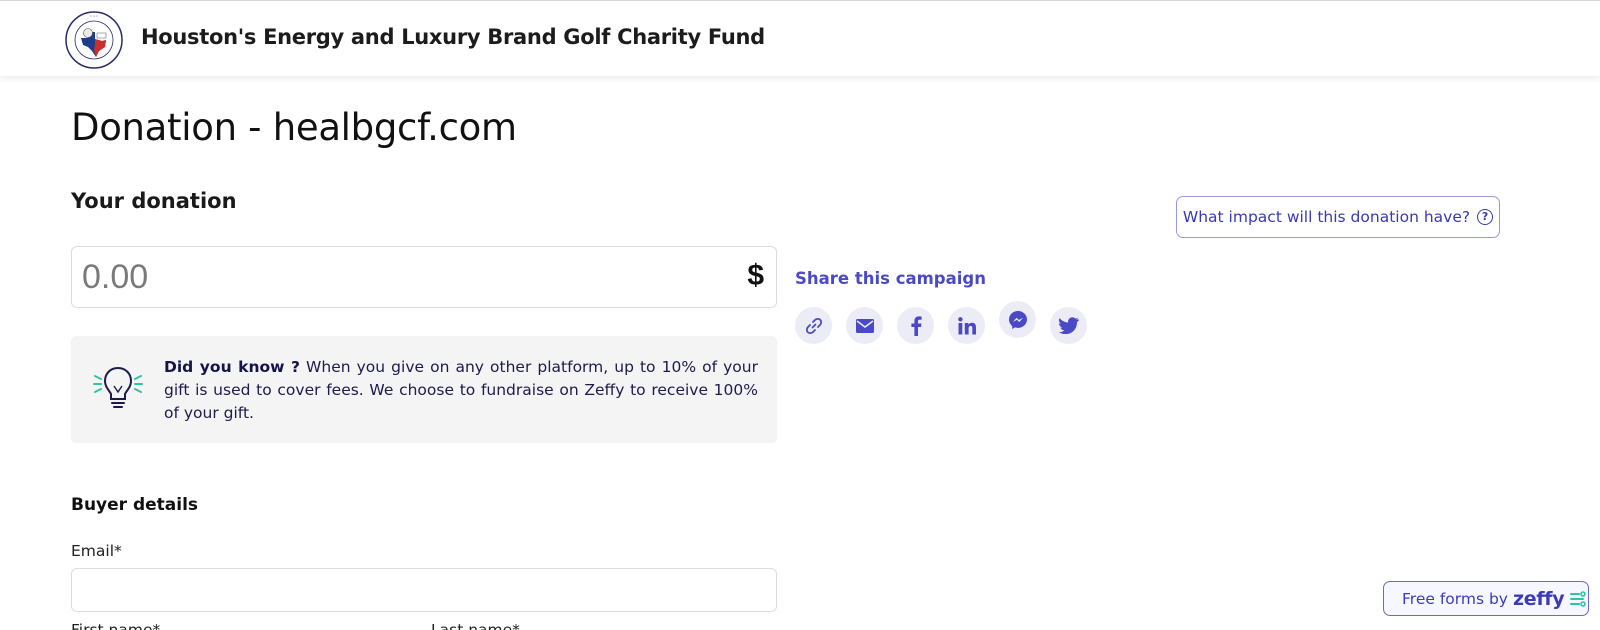 The image size is (1600, 630). I want to click on donation-section-title: Your donation, so click(154, 201).